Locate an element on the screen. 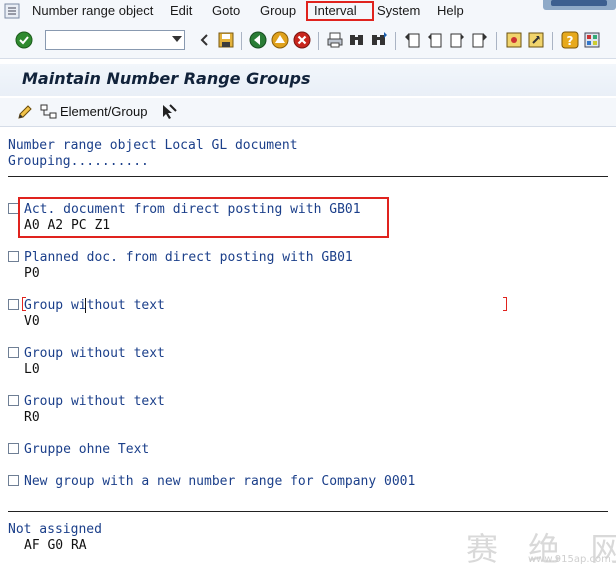 The width and height of the screenshot is (616, 577). window-controls is located at coordinates (579, 5).